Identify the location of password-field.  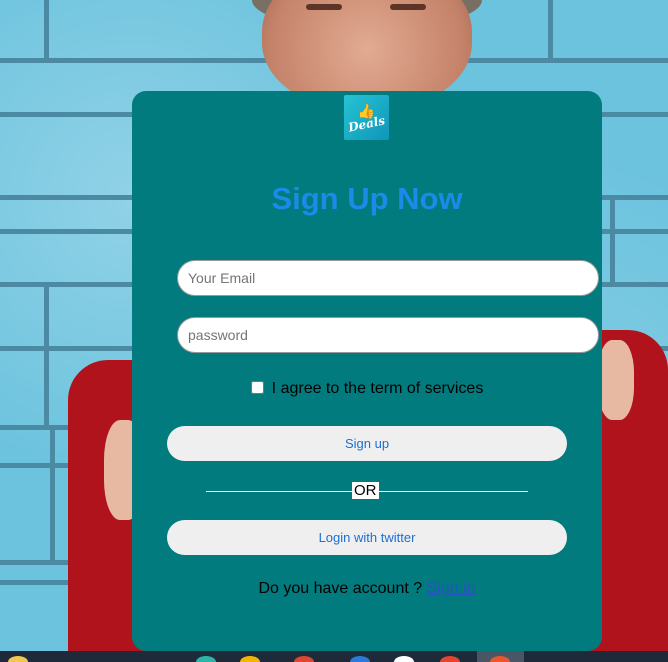
(388, 335).